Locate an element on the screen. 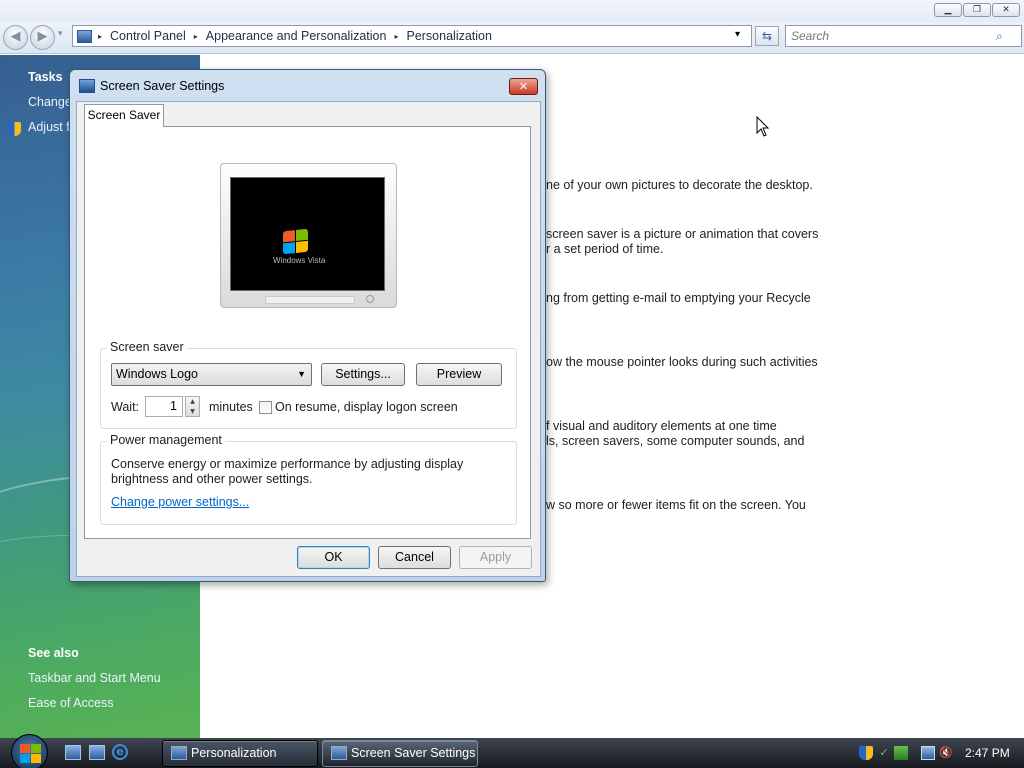  resume-logon-checkbox is located at coordinates (265, 407).